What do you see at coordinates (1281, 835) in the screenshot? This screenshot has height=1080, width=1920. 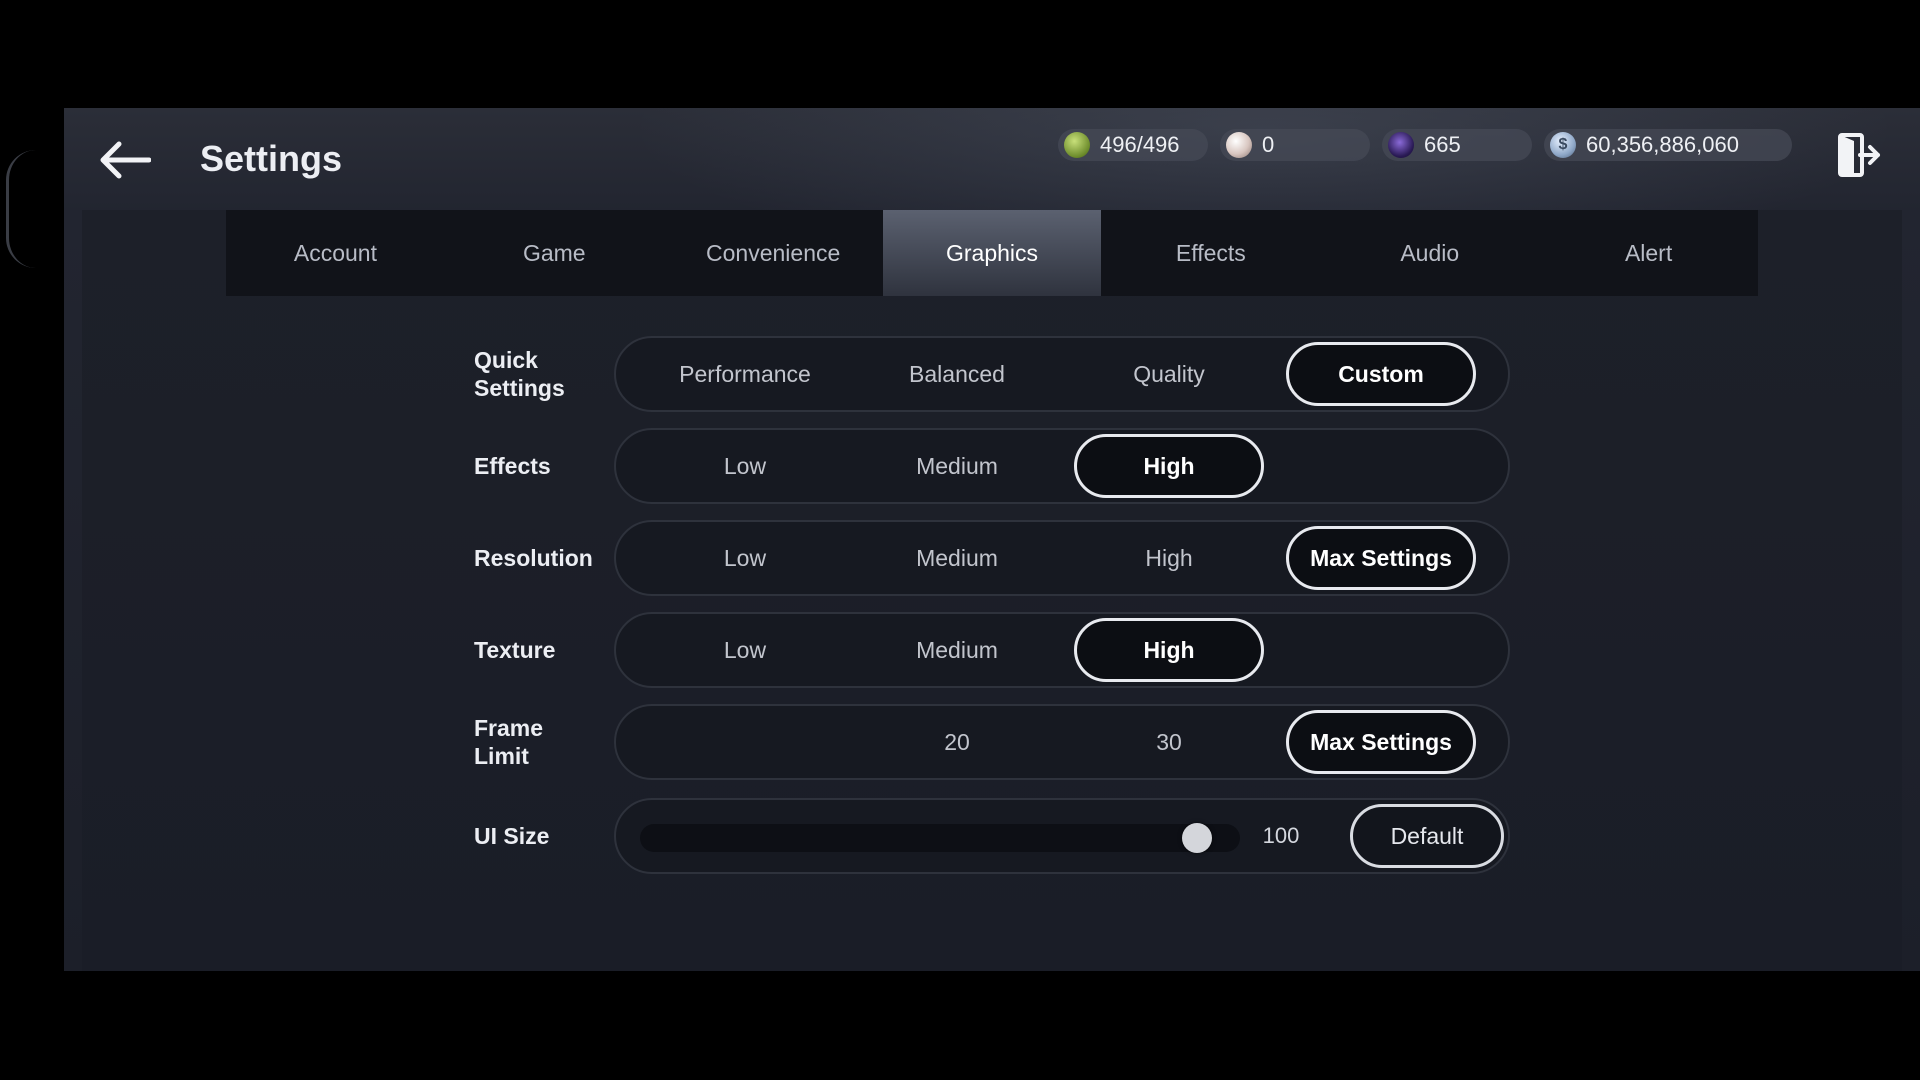 I see `ui-size-value: 100` at bounding box center [1281, 835].